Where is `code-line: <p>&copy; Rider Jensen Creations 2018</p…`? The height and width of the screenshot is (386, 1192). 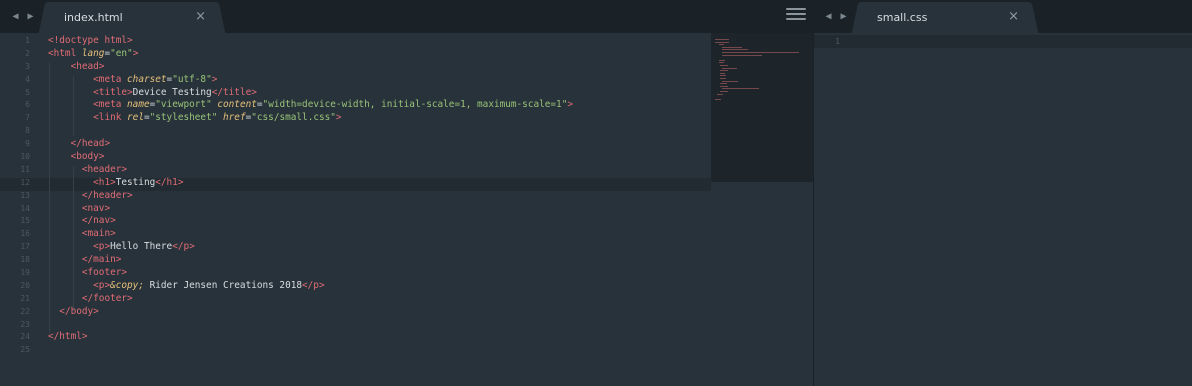 code-line: <p>&copy; Rider Jensen Creations 2018</p… is located at coordinates (379, 286).